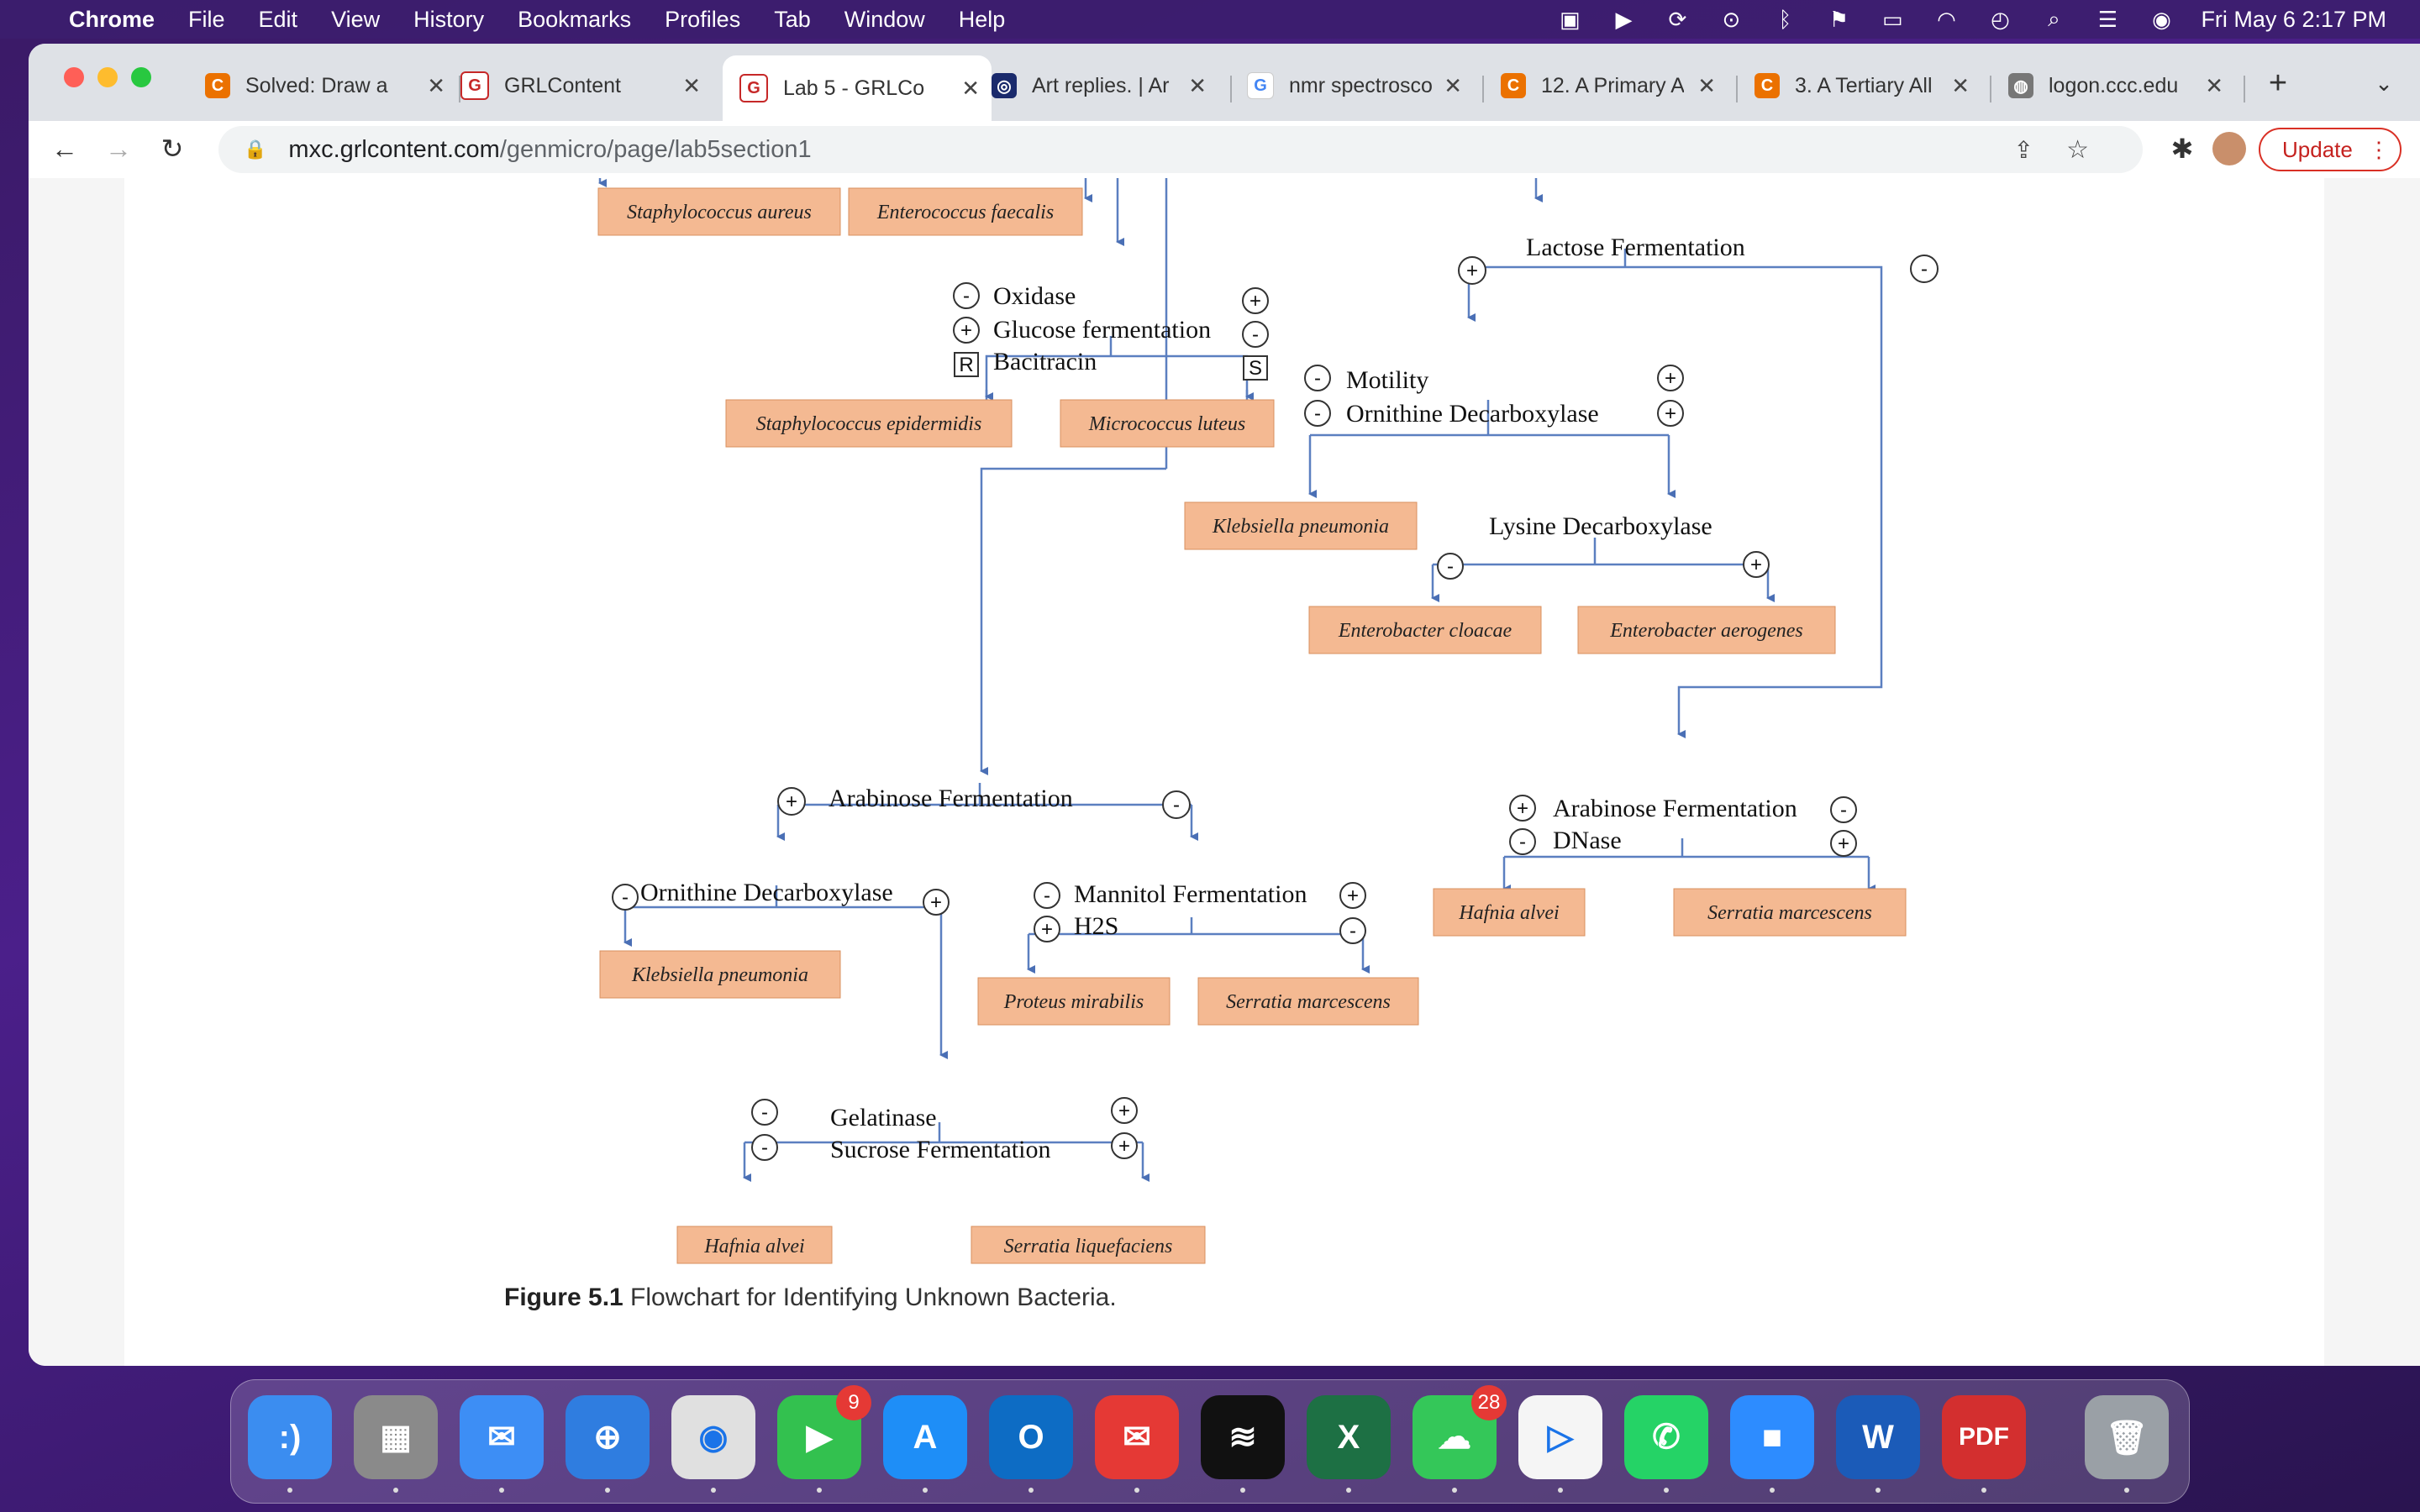 The height and width of the screenshot is (1512, 2420). I want to click on dock-facetime-icon: ▶ 9, so click(824, 1439).